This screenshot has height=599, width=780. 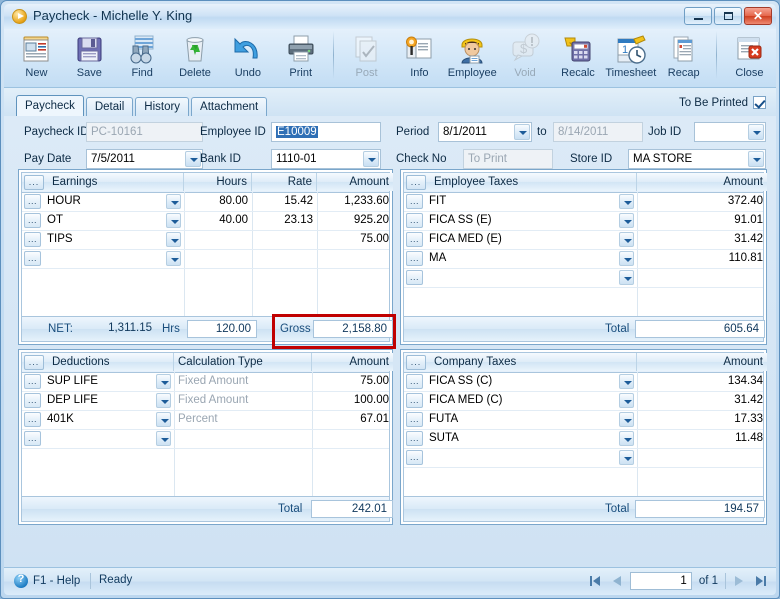 I want to click on company-tax-amount: 17.33, so click(x=702, y=419).